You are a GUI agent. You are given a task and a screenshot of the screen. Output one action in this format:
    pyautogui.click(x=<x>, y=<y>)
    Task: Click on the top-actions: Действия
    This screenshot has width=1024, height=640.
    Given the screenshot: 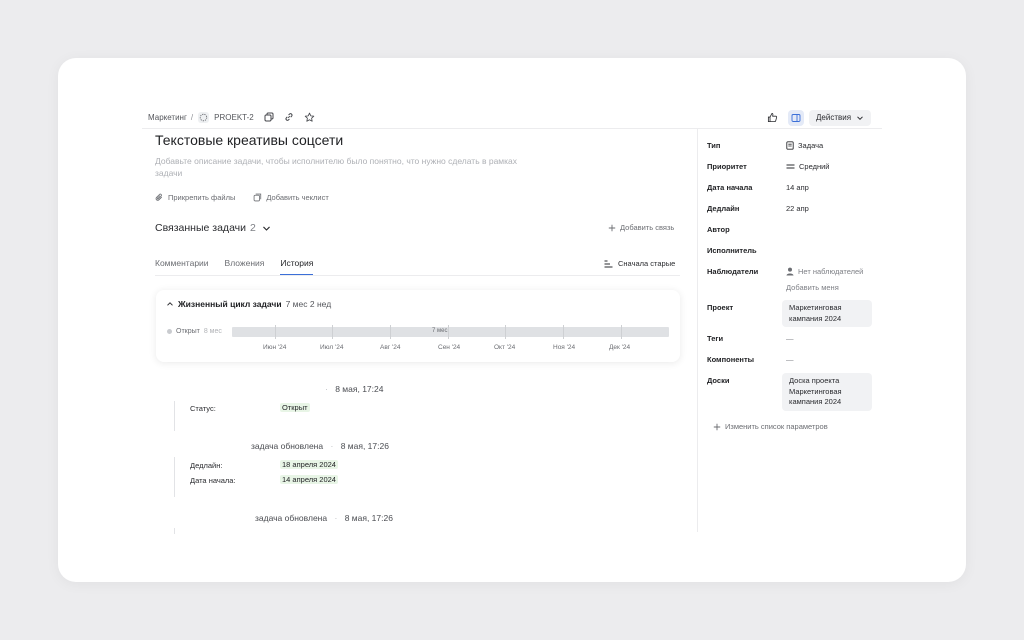 What is the action you would take?
    pyautogui.click(x=818, y=117)
    